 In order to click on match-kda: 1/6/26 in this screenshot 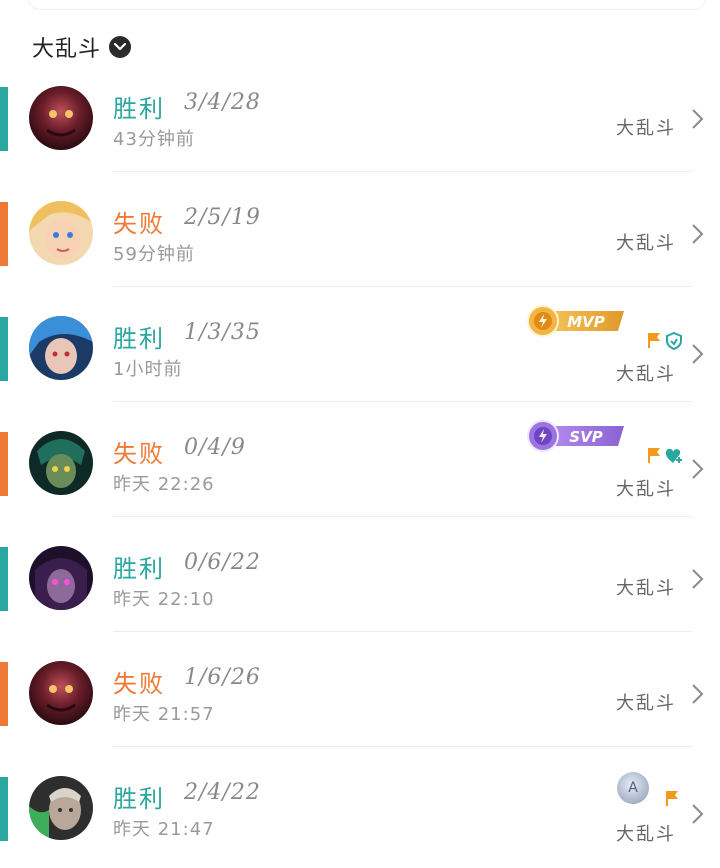, I will do `click(222, 677)`.